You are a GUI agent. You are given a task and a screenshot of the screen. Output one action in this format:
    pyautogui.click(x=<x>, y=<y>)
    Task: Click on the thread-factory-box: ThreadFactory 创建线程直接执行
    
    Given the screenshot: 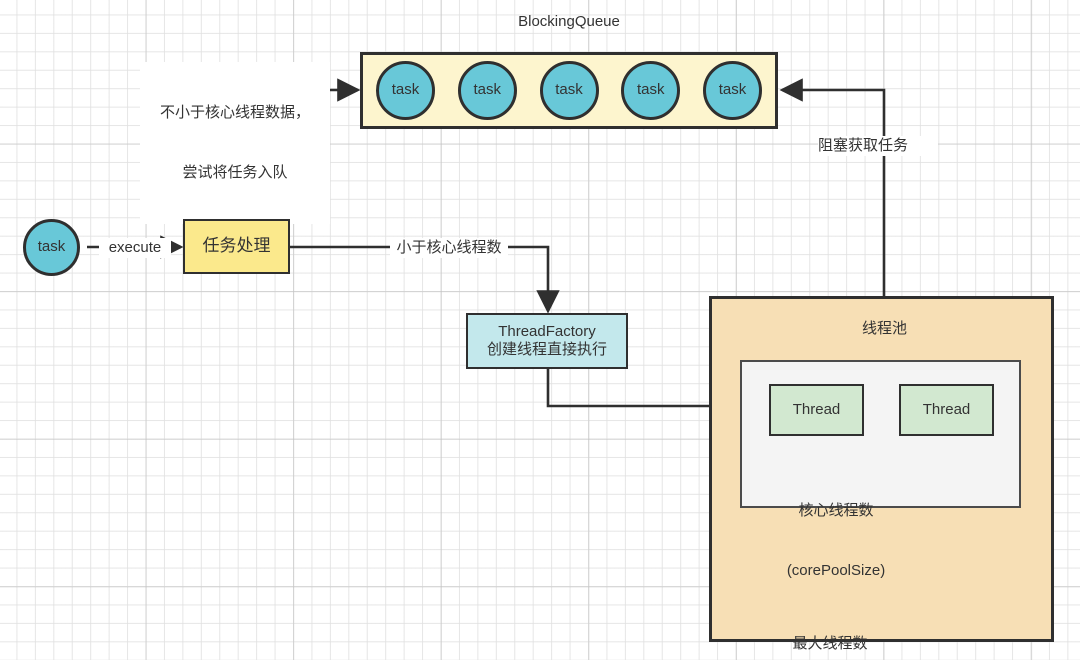 What is the action you would take?
    pyautogui.click(x=547, y=341)
    